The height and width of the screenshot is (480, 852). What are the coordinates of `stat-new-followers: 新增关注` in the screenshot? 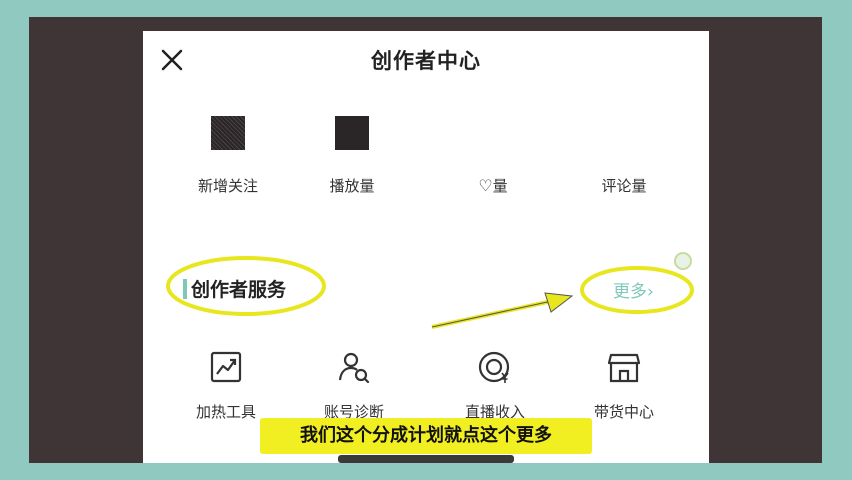 It's located at (228, 154).